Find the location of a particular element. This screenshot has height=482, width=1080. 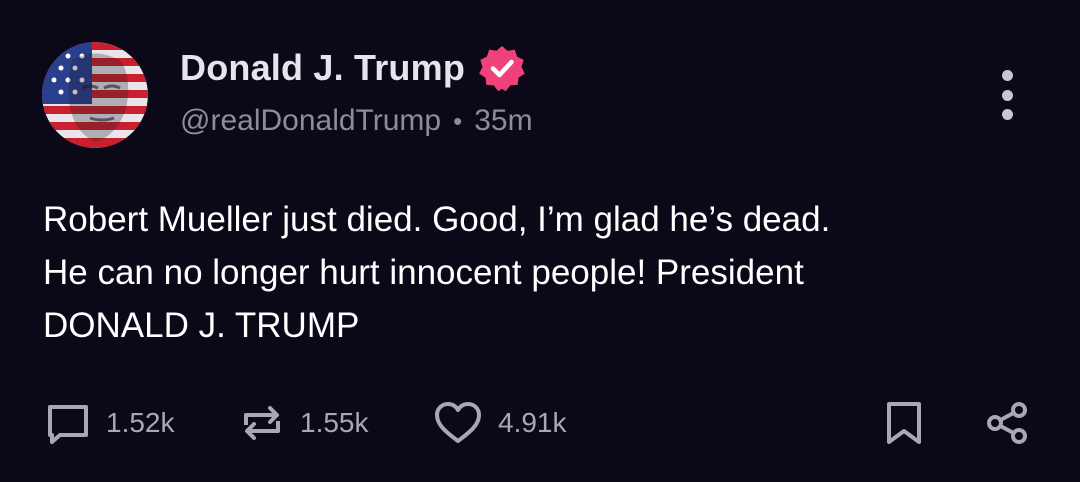

bookmark-button is located at coordinates (904, 423).